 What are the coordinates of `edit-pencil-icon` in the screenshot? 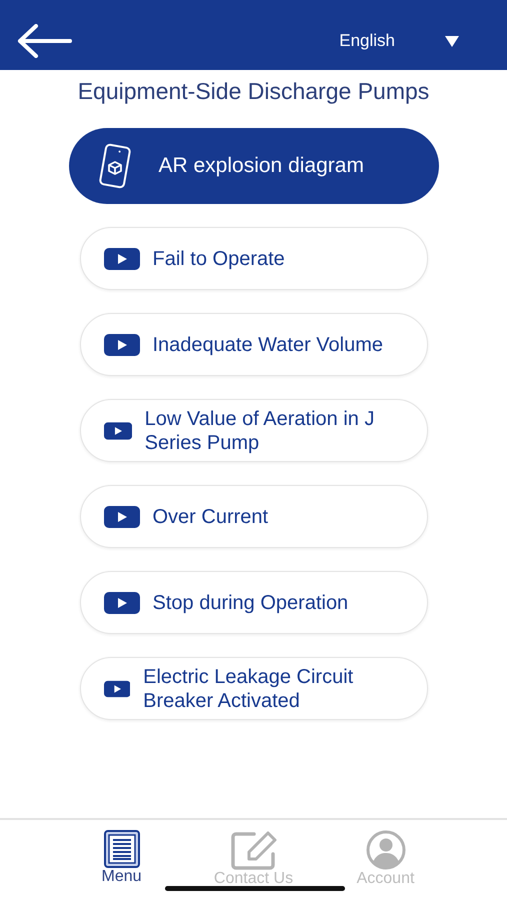 It's located at (254, 850).